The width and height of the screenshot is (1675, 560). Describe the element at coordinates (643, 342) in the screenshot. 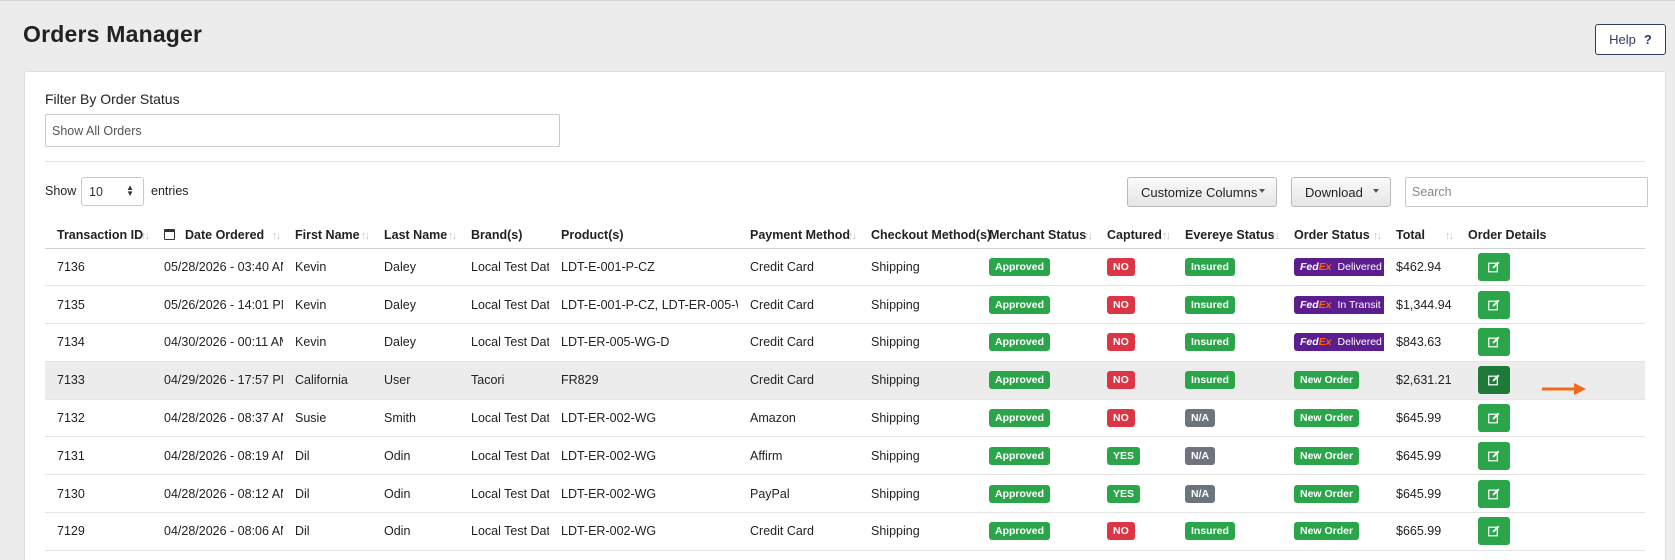

I see `product: LDT-ER-005-WG-D` at that location.